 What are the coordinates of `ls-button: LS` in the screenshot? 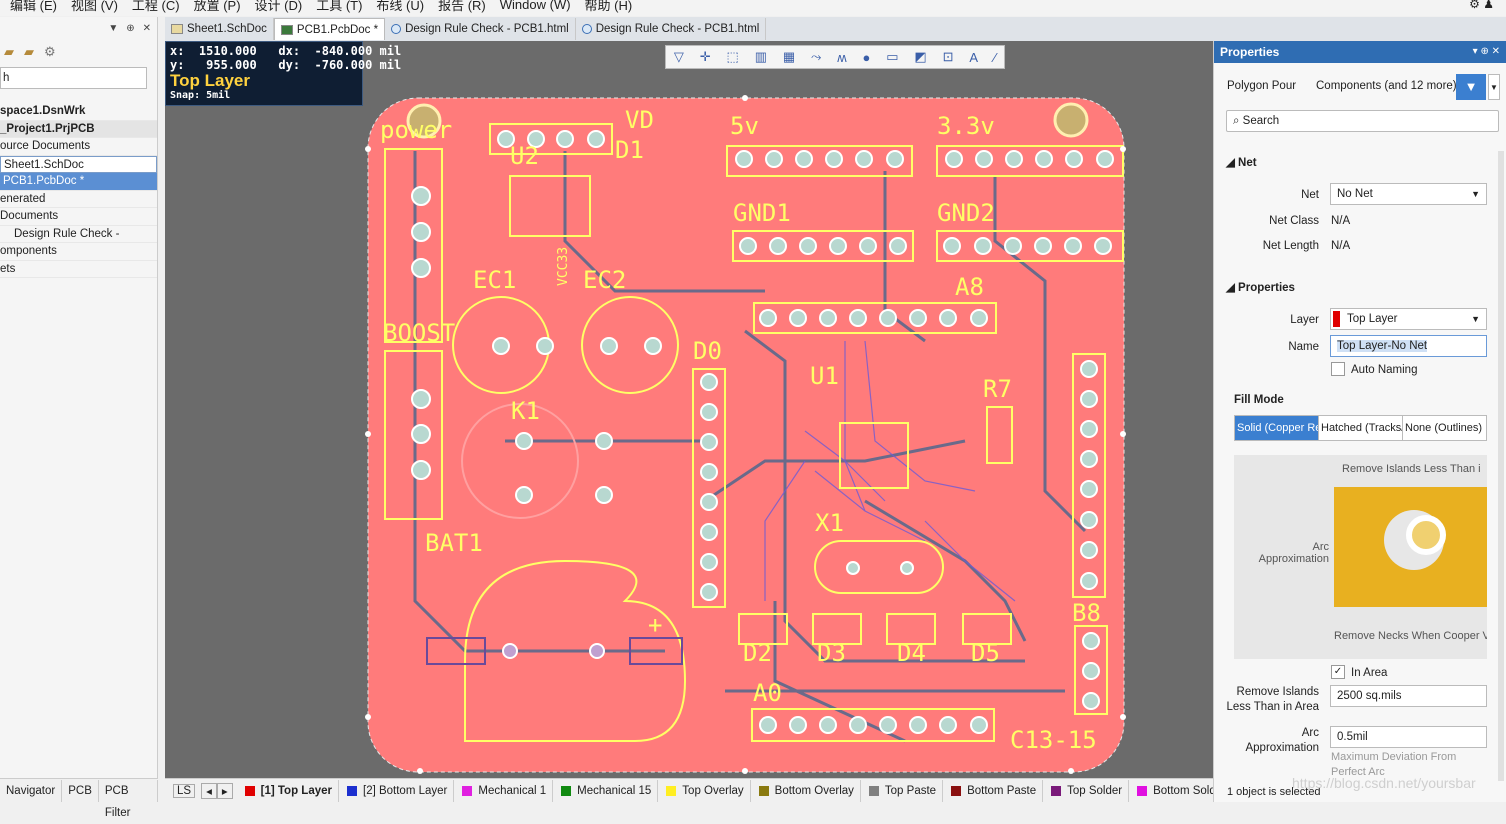 It's located at (184, 790).